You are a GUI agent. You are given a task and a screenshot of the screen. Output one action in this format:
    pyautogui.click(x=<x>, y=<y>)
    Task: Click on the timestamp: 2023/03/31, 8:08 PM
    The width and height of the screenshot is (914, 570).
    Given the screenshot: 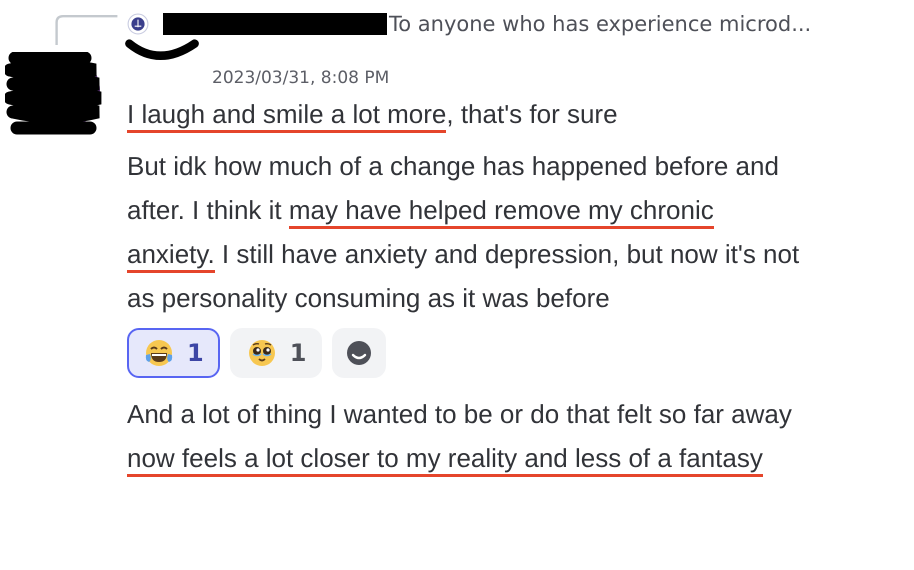 What is the action you would take?
    pyautogui.click(x=301, y=79)
    